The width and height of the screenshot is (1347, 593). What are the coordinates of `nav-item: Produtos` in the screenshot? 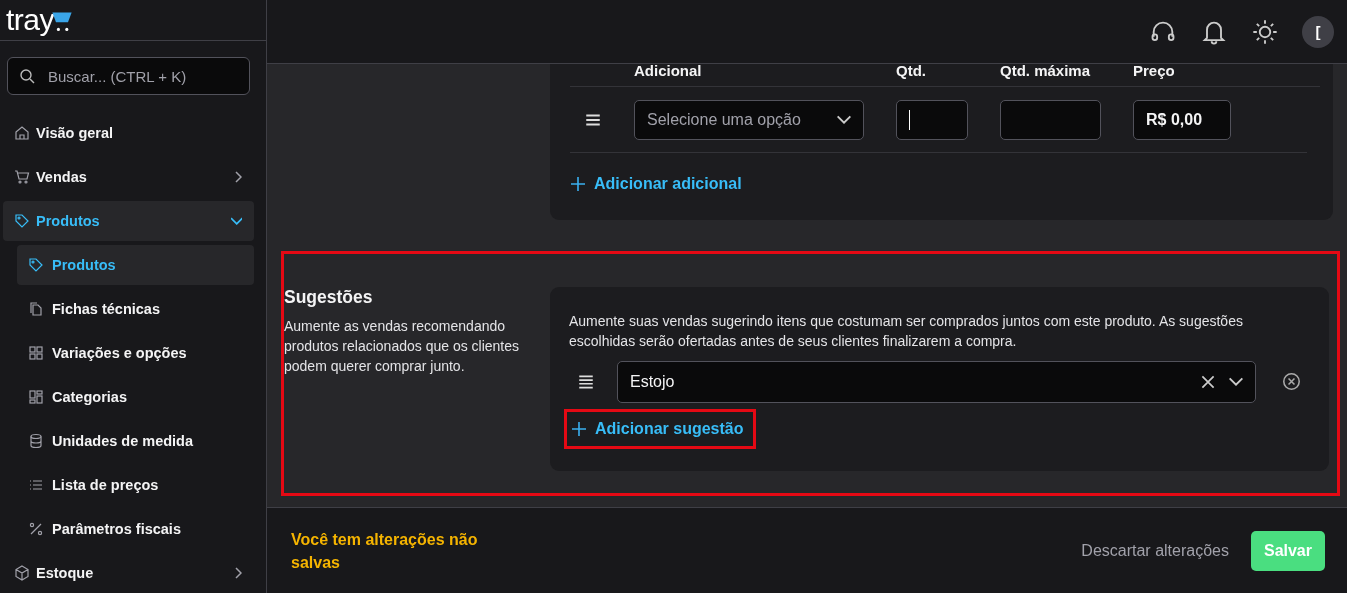 It's located at (128, 221).